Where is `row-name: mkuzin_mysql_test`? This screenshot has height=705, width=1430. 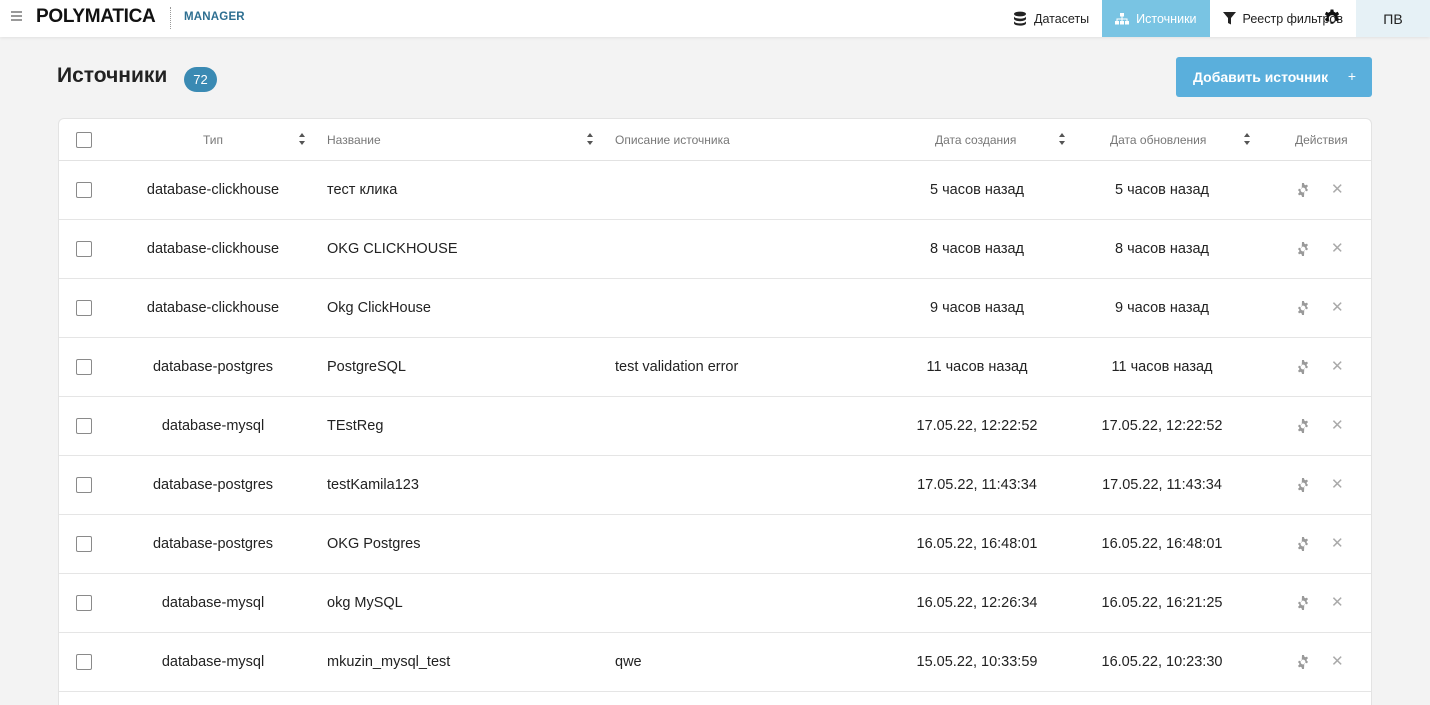 row-name: mkuzin_mysql_test is located at coordinates (389, 662).